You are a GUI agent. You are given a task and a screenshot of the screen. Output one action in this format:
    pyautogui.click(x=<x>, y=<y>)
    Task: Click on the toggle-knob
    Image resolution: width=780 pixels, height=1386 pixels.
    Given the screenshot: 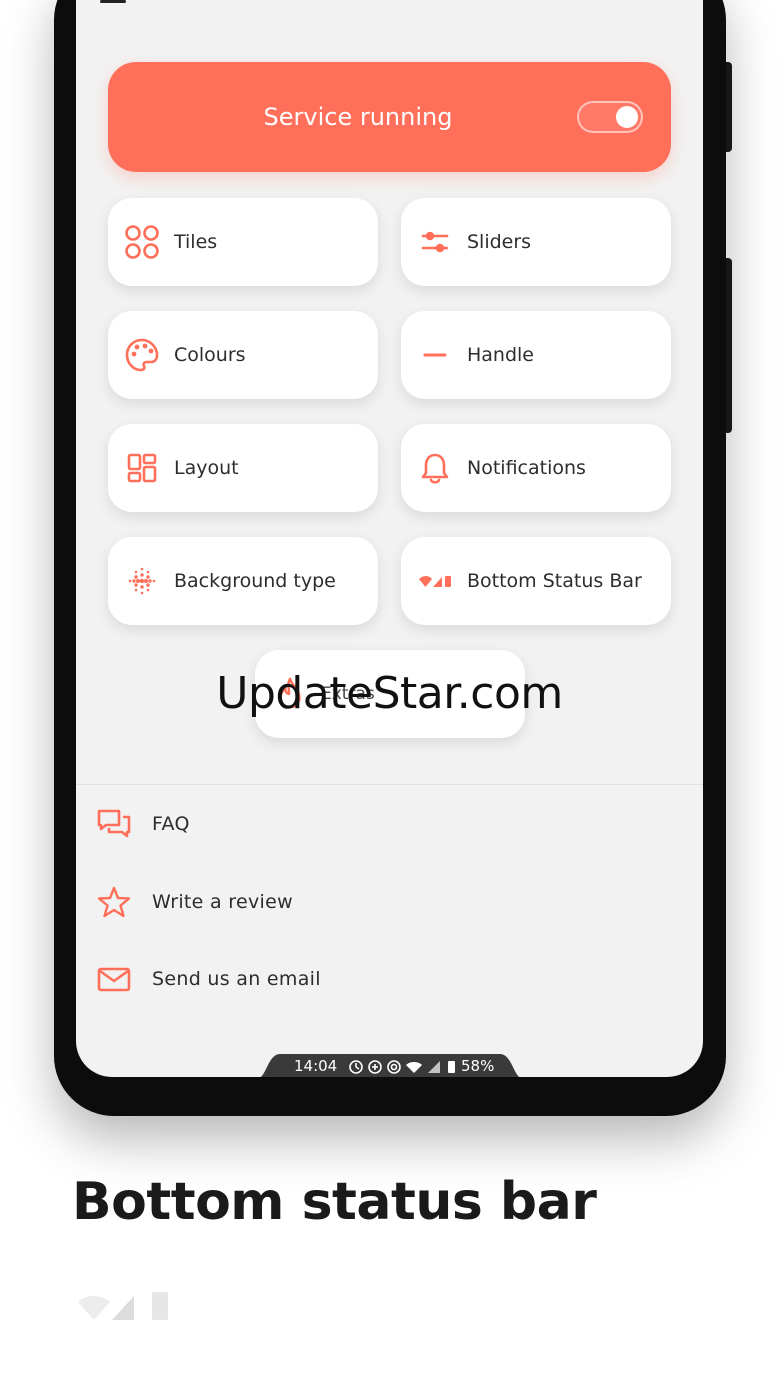 What is the action you would take?
    pyautogui.click(x=627, y=117)
    